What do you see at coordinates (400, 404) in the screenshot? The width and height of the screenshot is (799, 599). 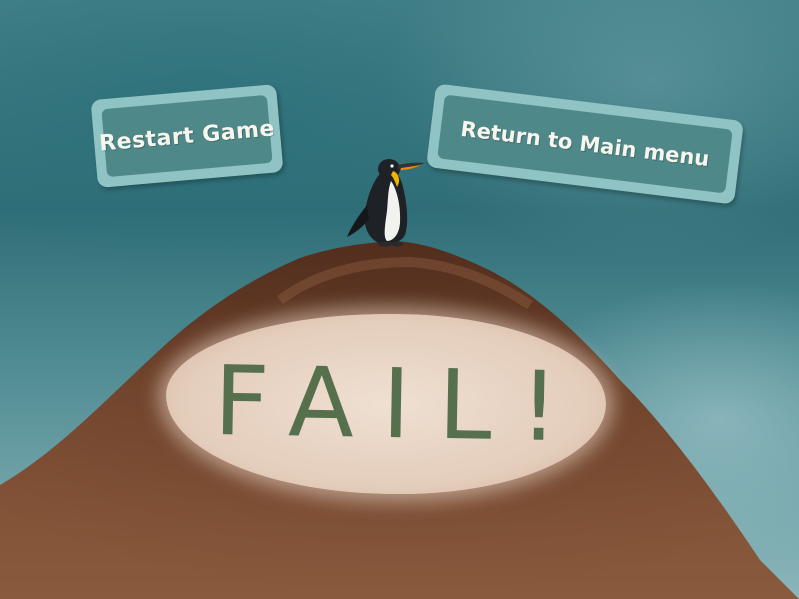 I see `fail-text: FAIL!` at bounding box center [400, 404].